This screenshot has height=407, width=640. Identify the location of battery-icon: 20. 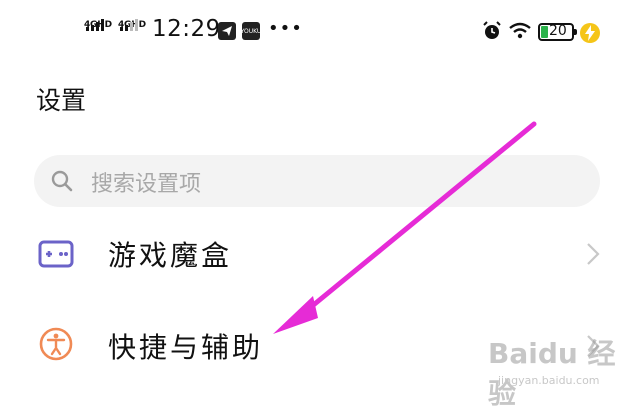
(557, 32).